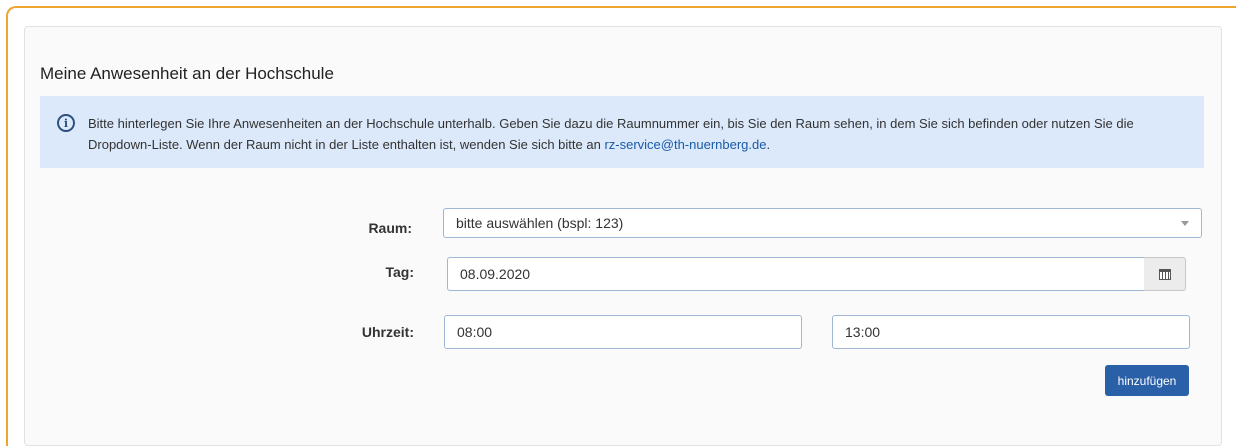 Image resolution: width=1236 pixels, height=446 pixels. What do you see at coordinates (796, 274) in the screenshot?
I see `day-input: 08.09.2020` at bounding box center [796, 274].